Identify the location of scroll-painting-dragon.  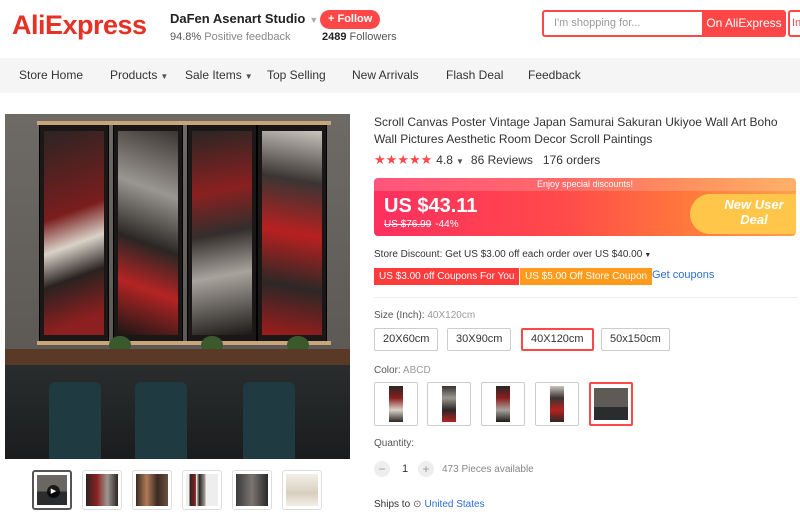
(149, 233).